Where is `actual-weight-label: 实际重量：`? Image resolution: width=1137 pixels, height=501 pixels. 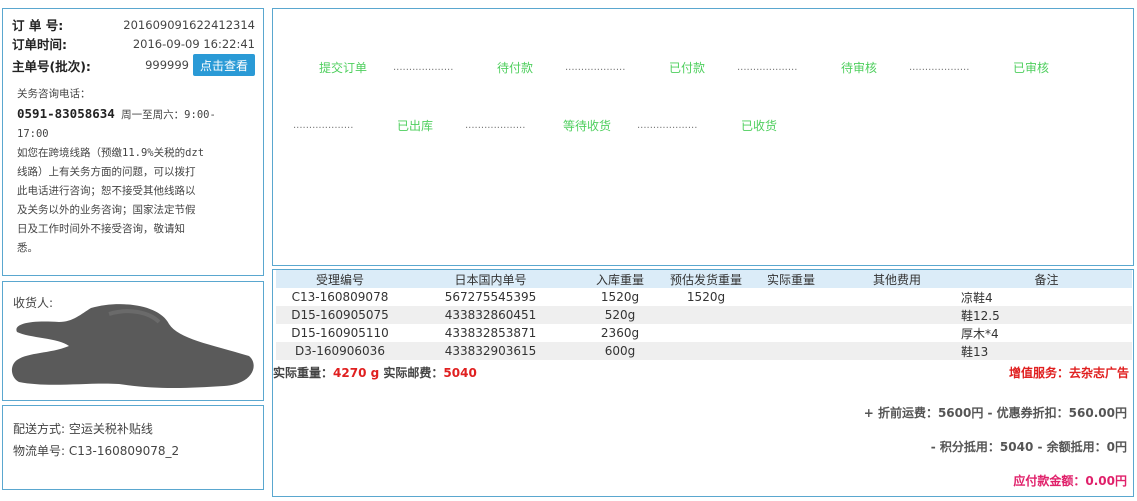 actual-weight-label: 实际重量： is located at coordinates (303, 373).